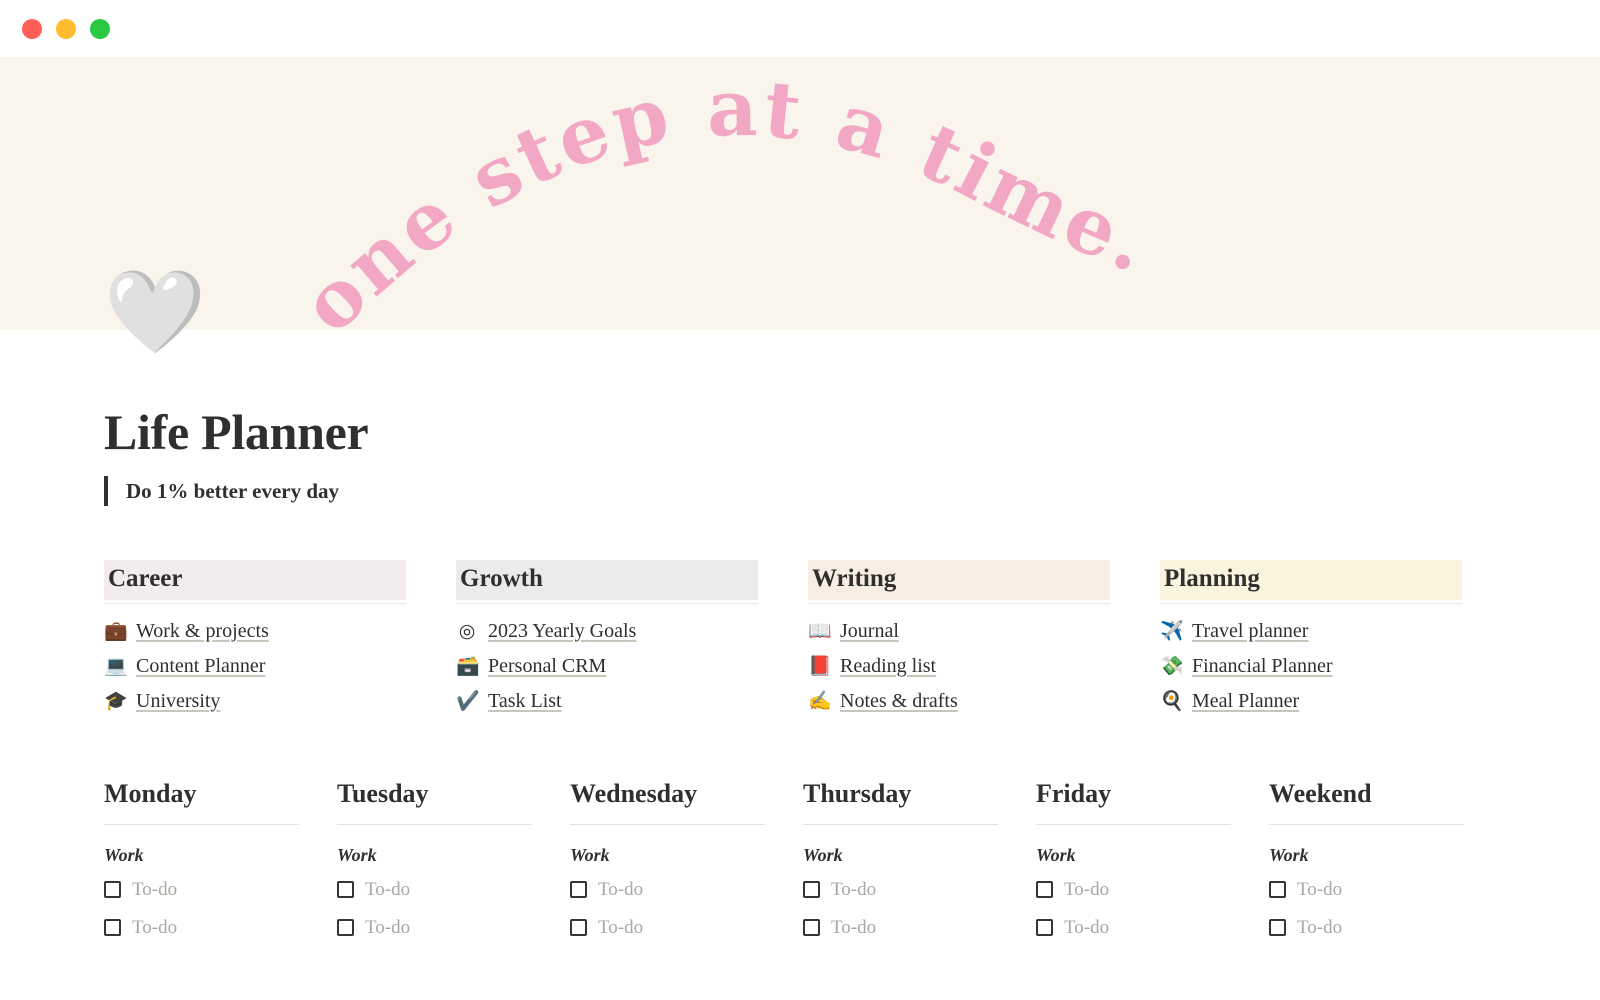 This screenshot has height=1000, width=1600. I want to click on page-link-label: Journal, so click(869, 630).